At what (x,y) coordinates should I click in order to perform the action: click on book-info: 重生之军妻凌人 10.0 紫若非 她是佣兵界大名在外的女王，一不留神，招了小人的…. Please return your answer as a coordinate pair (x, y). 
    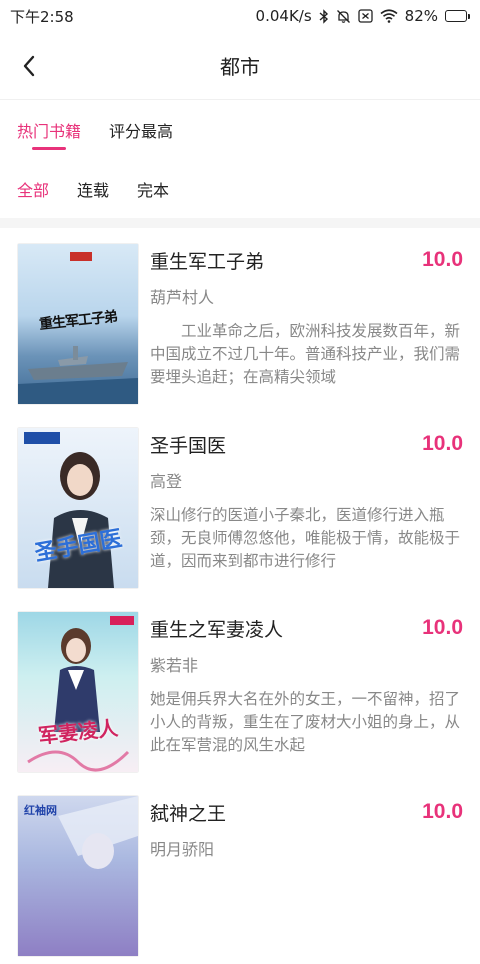
    Looking at the image, I should click on (306, 684).